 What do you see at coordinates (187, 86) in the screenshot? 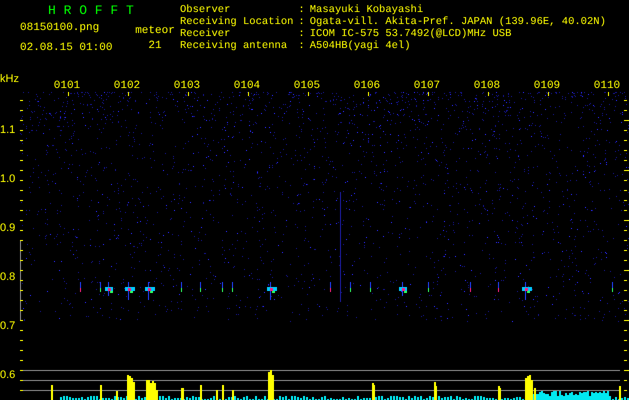
I see `time-label: 0103` at bounding box center [187, 86].